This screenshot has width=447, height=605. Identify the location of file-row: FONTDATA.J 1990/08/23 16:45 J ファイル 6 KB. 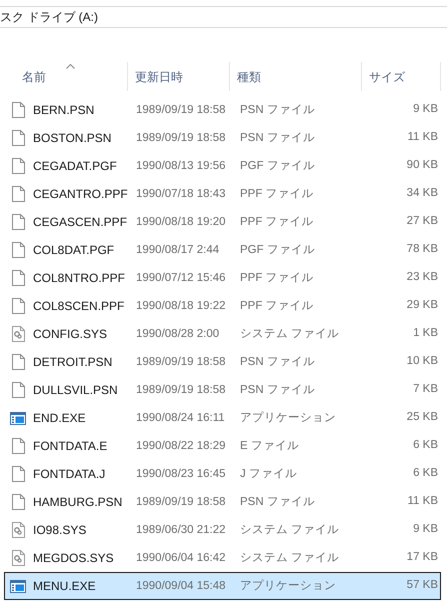
(222, 474).